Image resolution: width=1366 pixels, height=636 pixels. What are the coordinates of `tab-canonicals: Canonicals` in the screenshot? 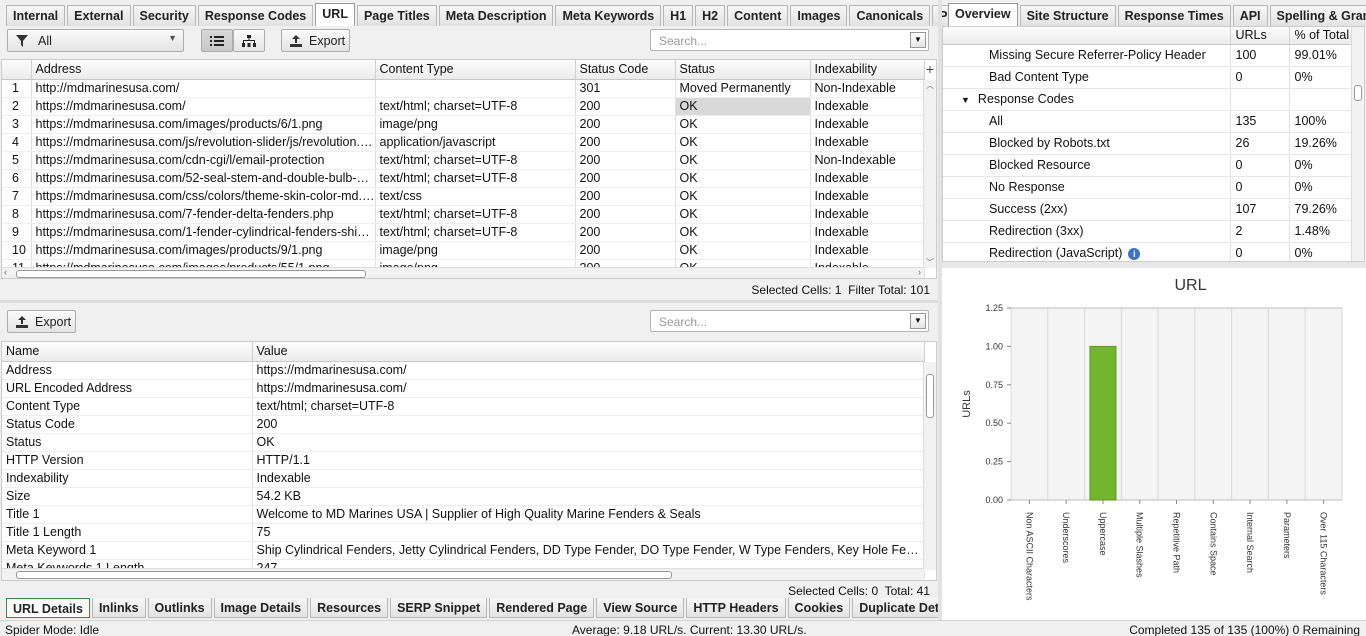 It's located at (890, 15).